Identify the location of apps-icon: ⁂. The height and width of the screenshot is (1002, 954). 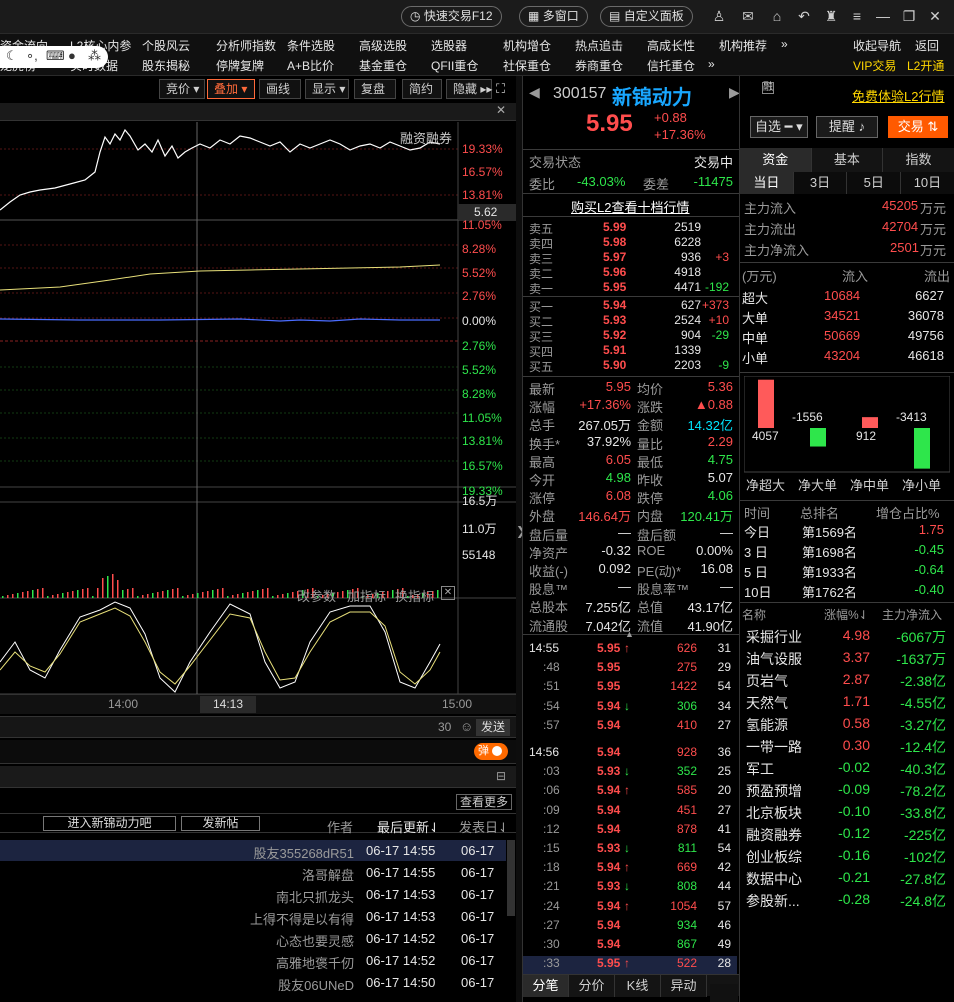
(94, 56).